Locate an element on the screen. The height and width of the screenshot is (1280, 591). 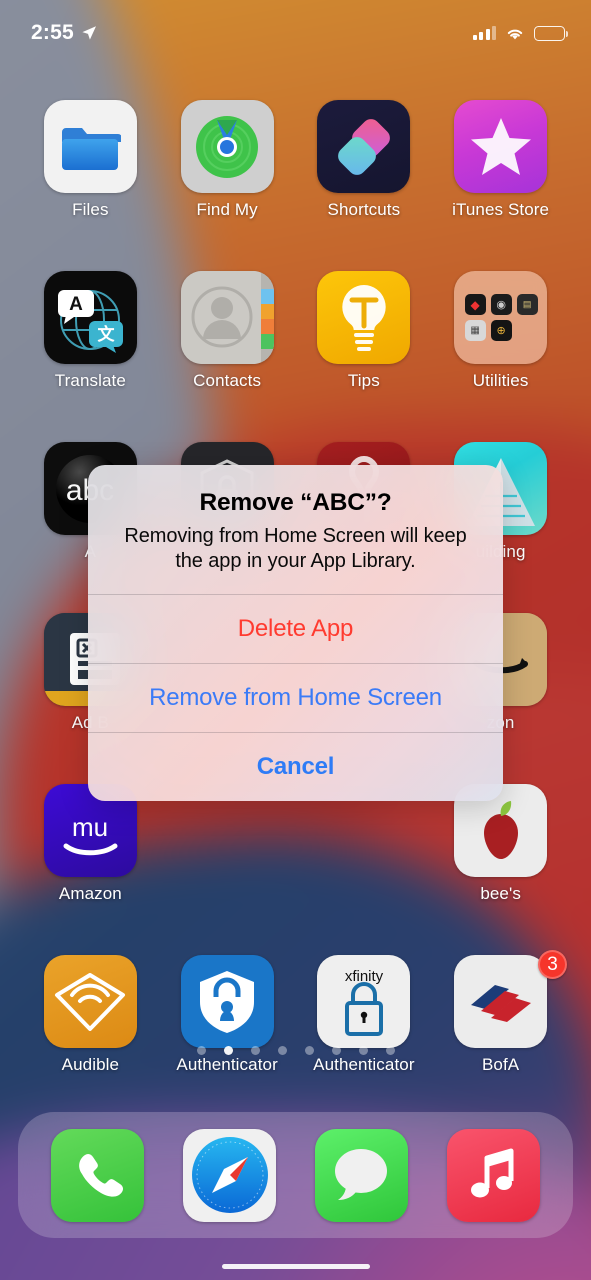
page-dots is located at coordinates (295, 1050).